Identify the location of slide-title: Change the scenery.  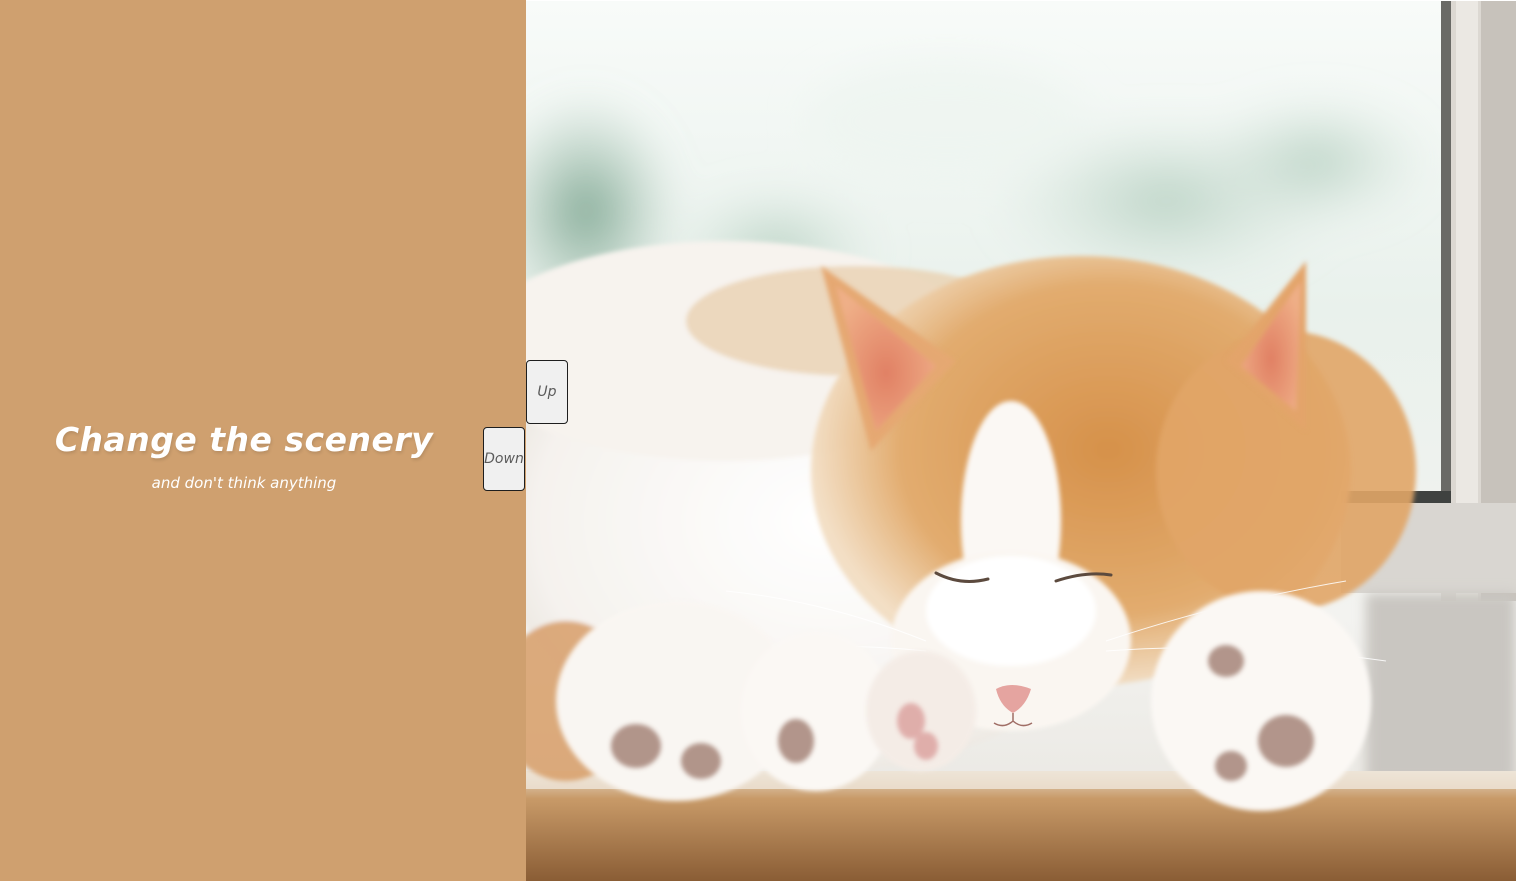
(244, 439).